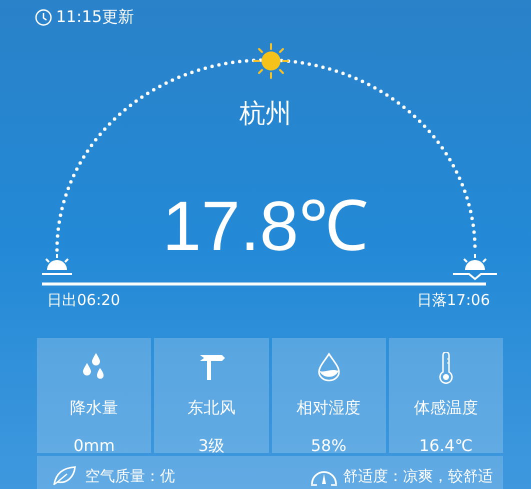 Image resolution: width=531 pixels, height=489 pixels. What do you see at coordinates (95, 17) in the screenshot?
I see `update-time: 11:15更新` at bounding box center [95, 17].